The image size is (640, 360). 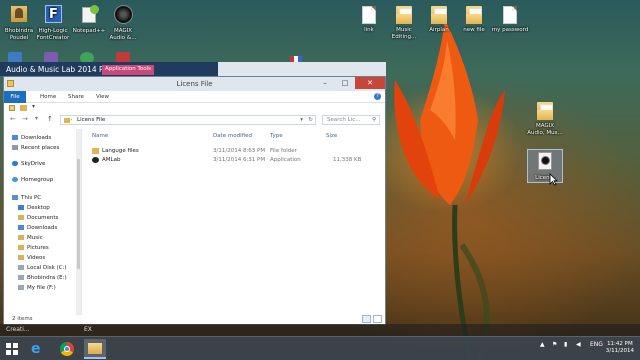 What do you see at coordinates (37, 228) in the screenshot?
I see `nav-item-downloads-pc: Downloads` at bounding box center [37, 228].